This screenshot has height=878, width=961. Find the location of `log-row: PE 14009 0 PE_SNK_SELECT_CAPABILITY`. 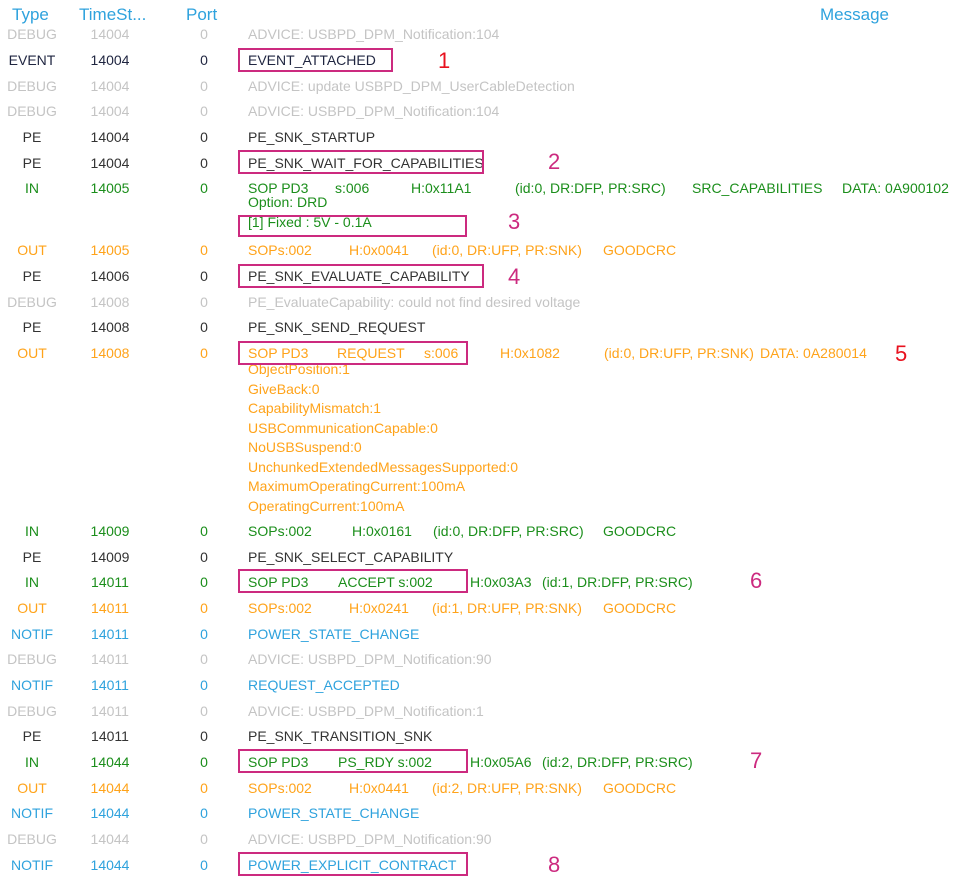

log-row: PE 14009 0 PE_SNK_SELECT_CAPABILITY is located at coordinates (480, 557).